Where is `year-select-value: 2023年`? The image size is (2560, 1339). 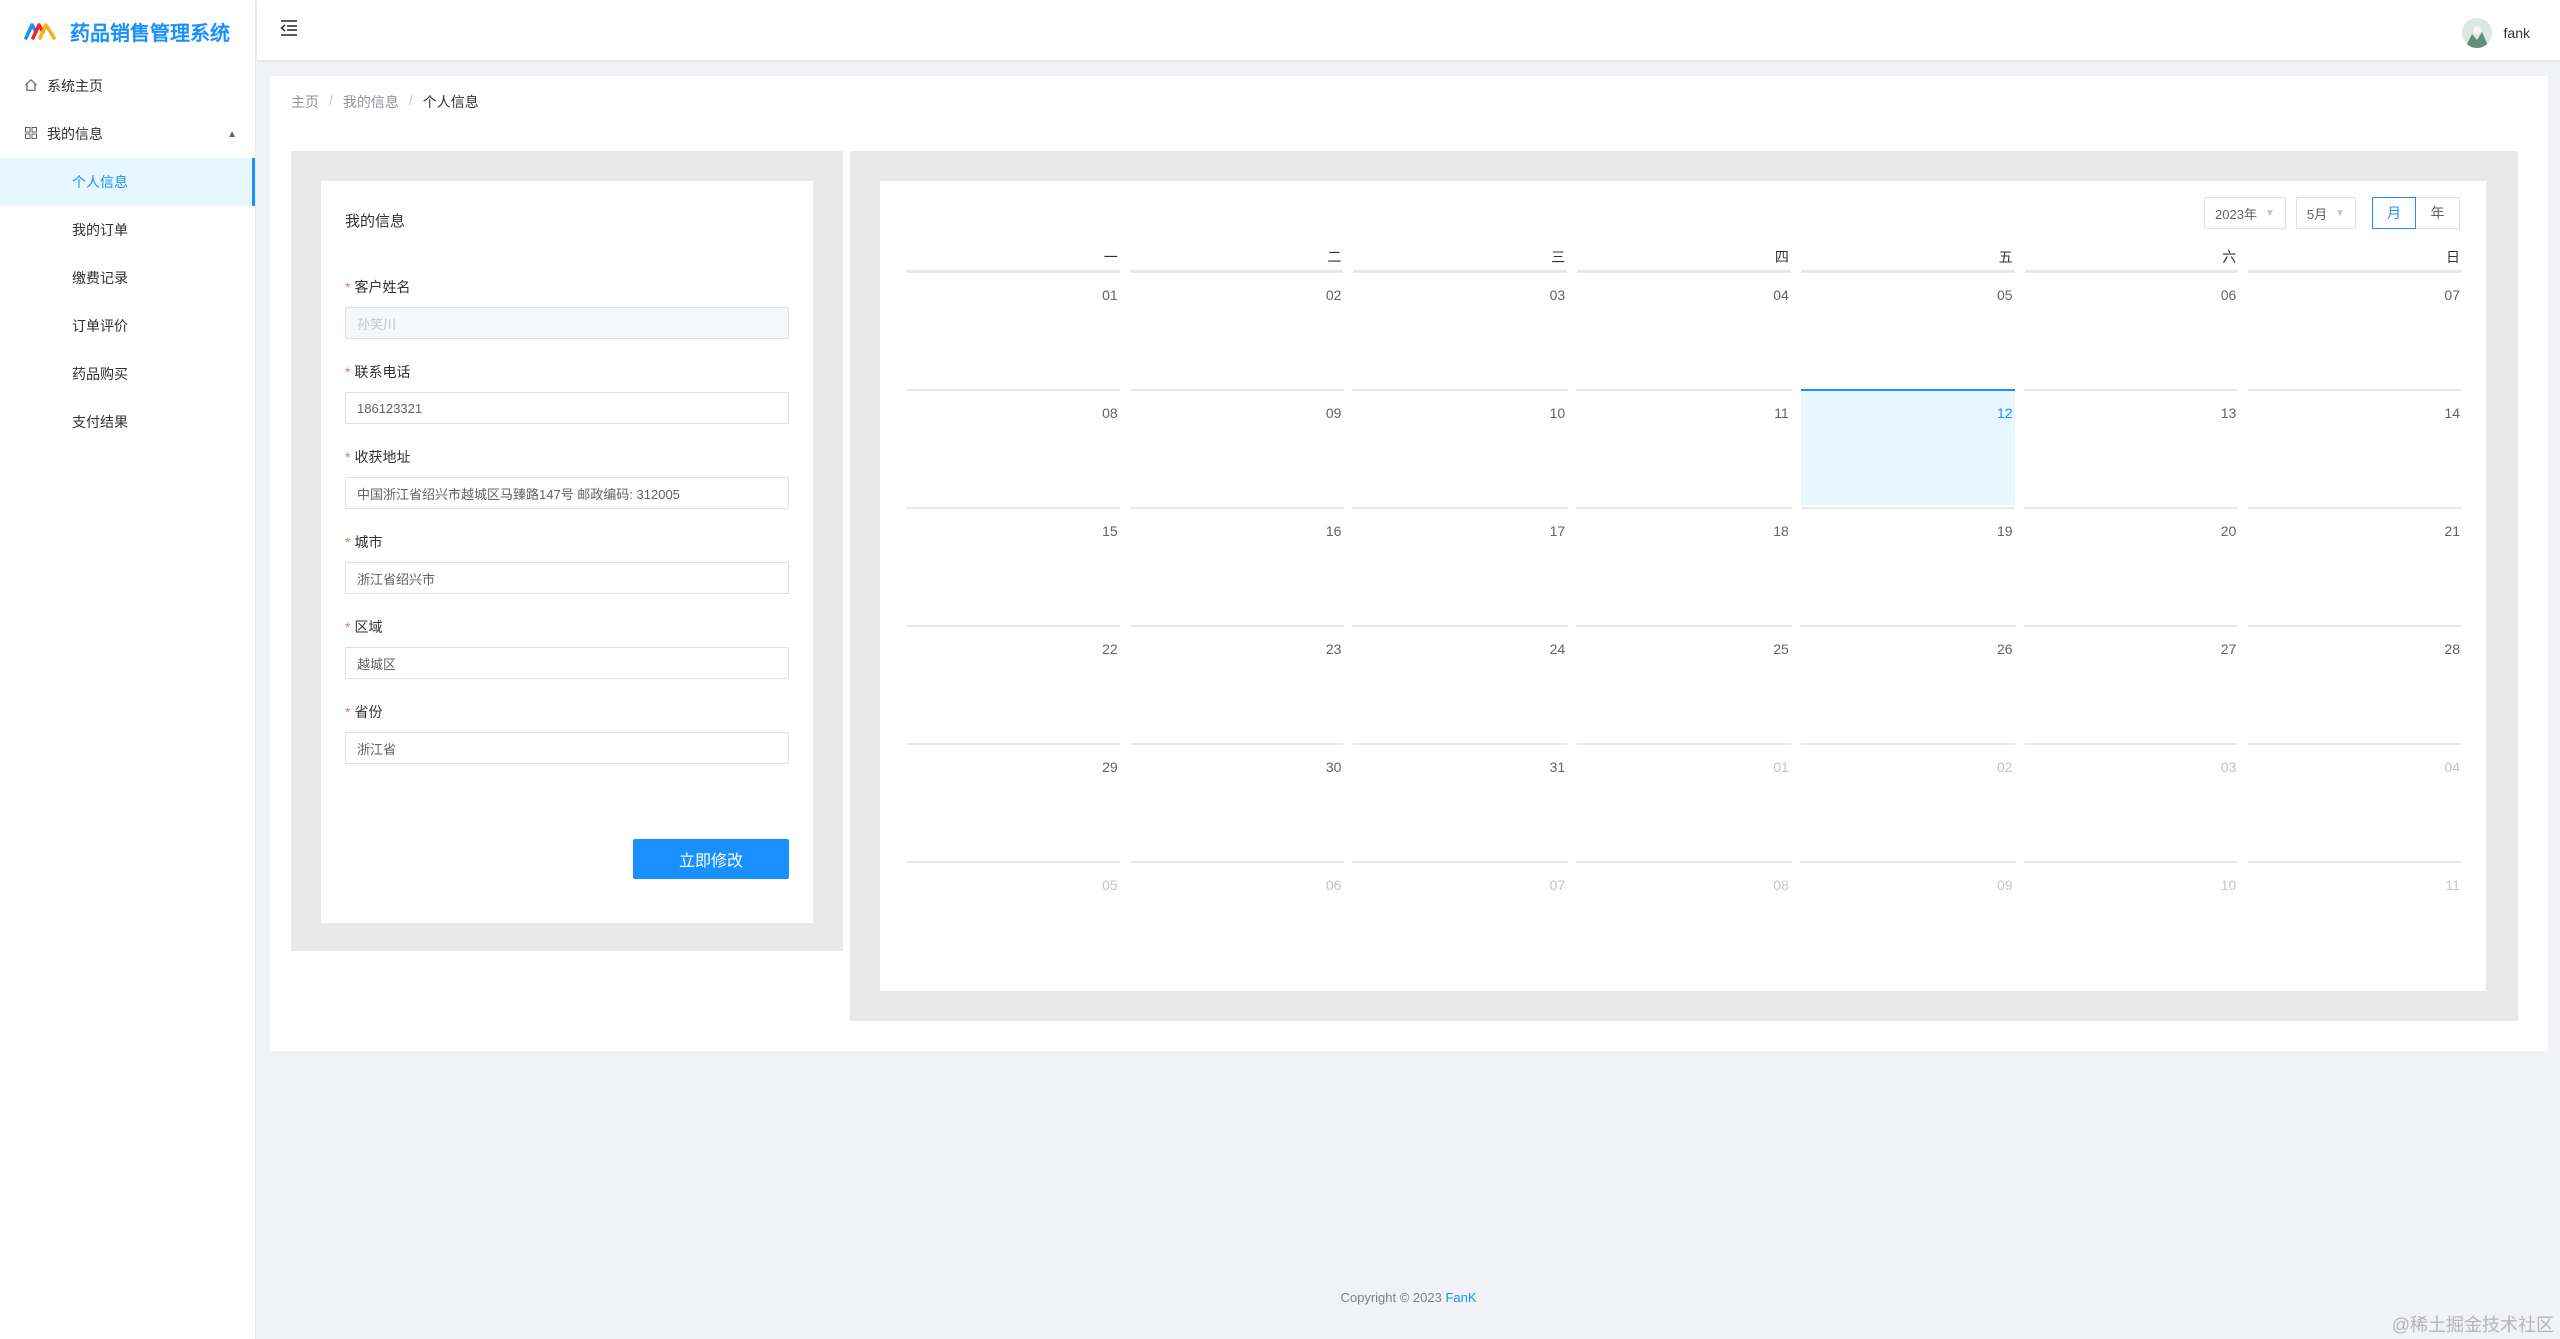
year-select-value: 2023年 is located at coordinates (2236, 214).